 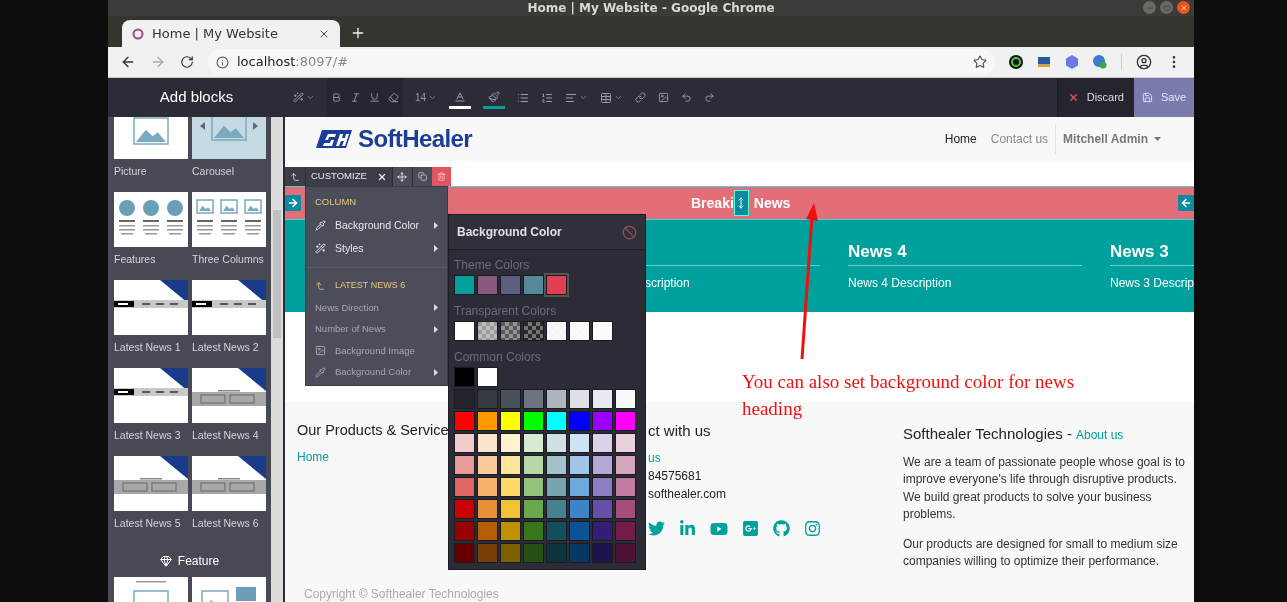 I want to click on menu-item: Number of News, so click(x=376, y=329).